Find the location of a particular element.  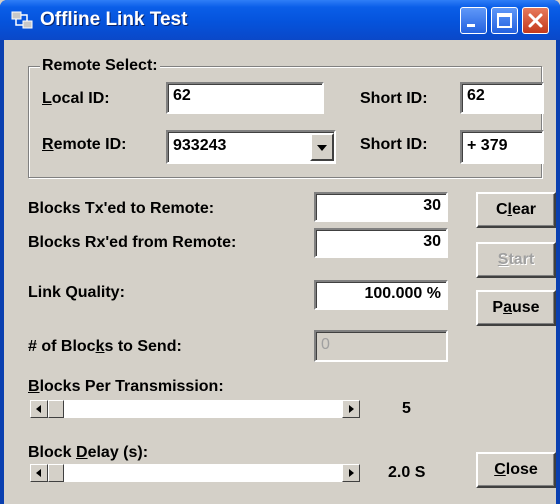

blocks-per-transmission-scrollbar is located at coordinates (195, 409).